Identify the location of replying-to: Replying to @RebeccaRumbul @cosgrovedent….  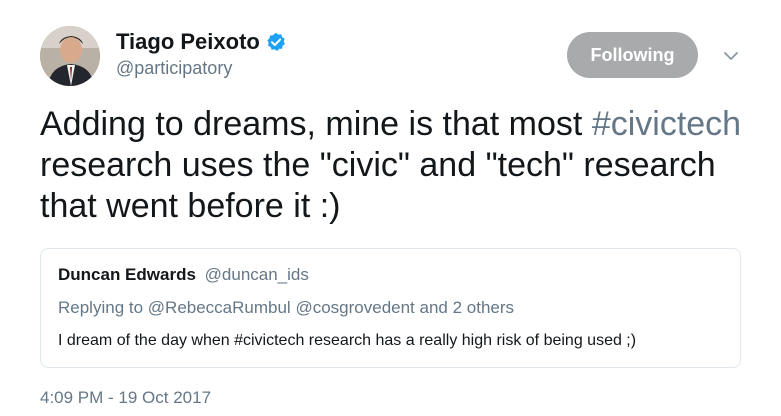
(286, 308).